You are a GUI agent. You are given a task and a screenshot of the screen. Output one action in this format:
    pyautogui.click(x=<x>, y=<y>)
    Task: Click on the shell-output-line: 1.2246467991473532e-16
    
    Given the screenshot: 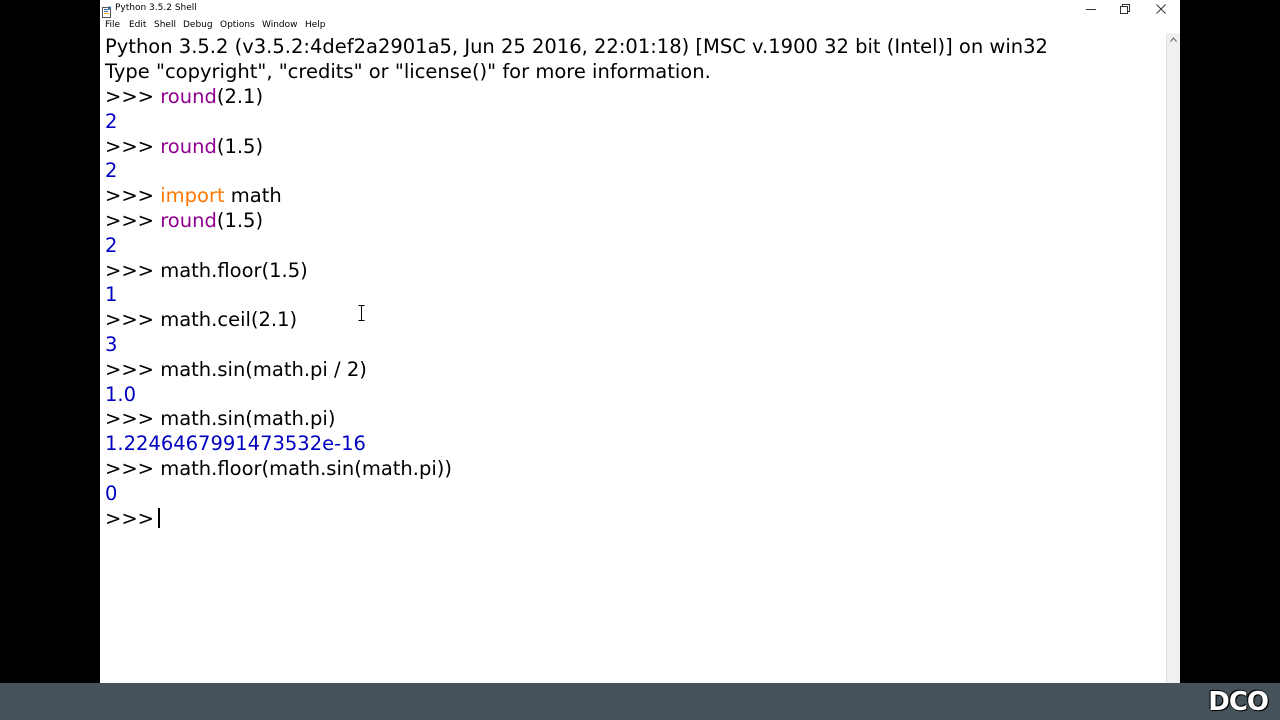 What is the action you would take?
    pyautogui.click(x=235, y=444)
    